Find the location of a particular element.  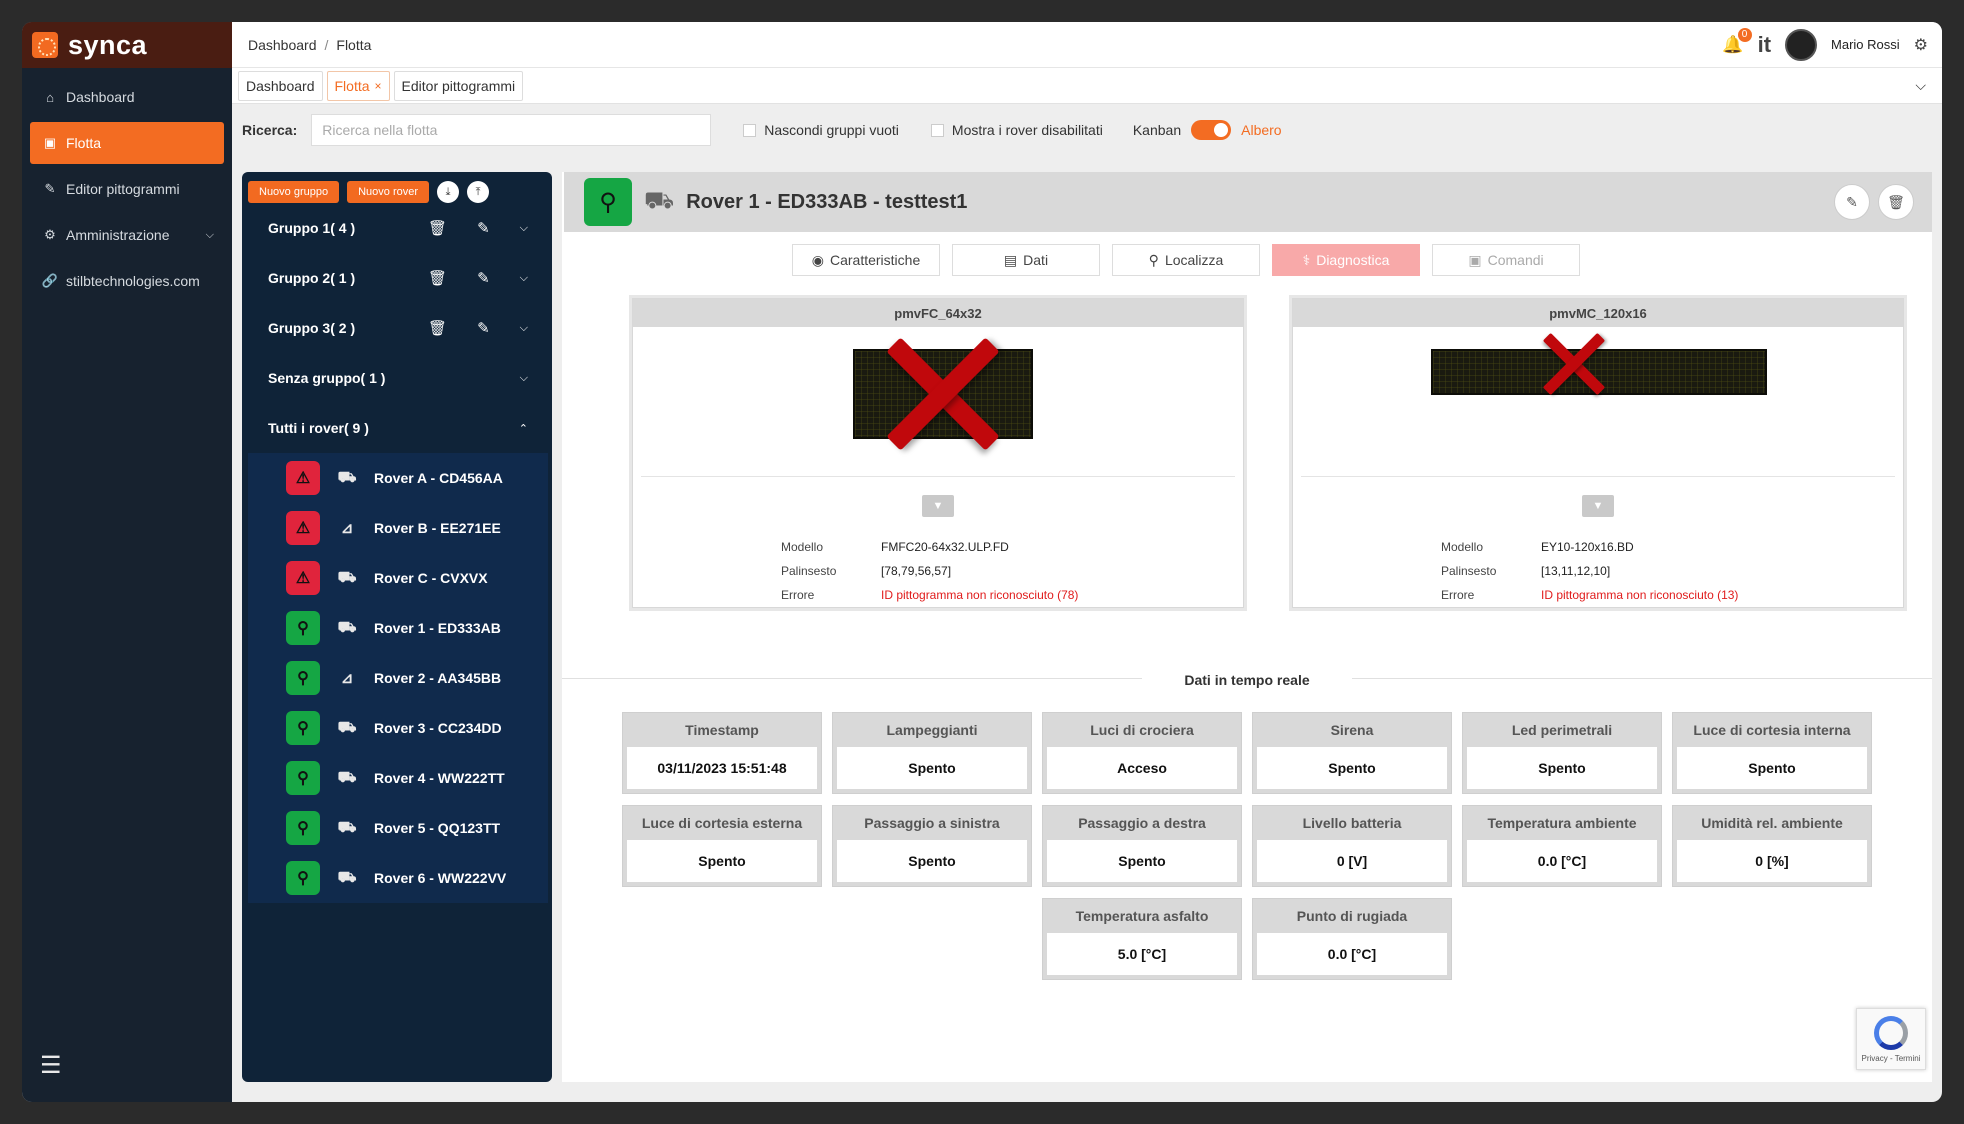

list-item: ⚲ ⛟ Rover 5 - QQ123TT is located at coordinates (398, 828).